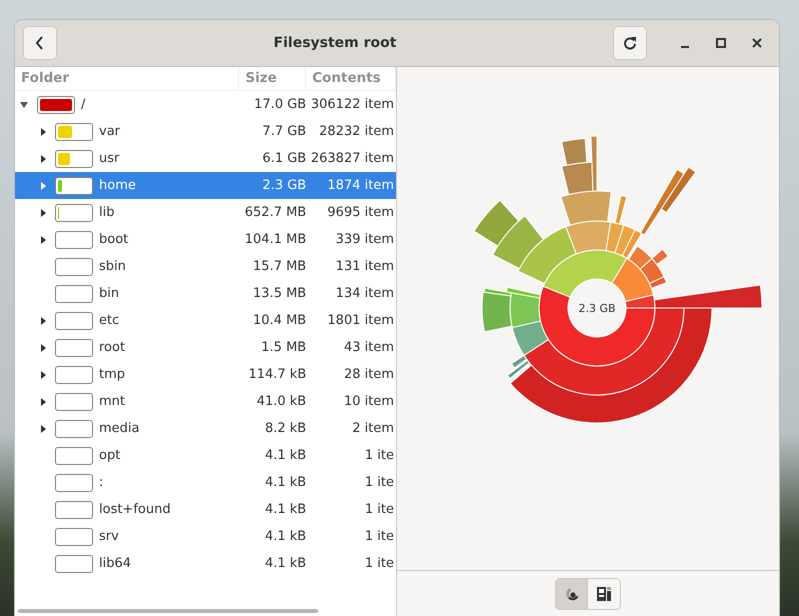 Image resolution: width=799 pixels, height=616 pixels. I want to click on rings-view-button, so click(571, 594).